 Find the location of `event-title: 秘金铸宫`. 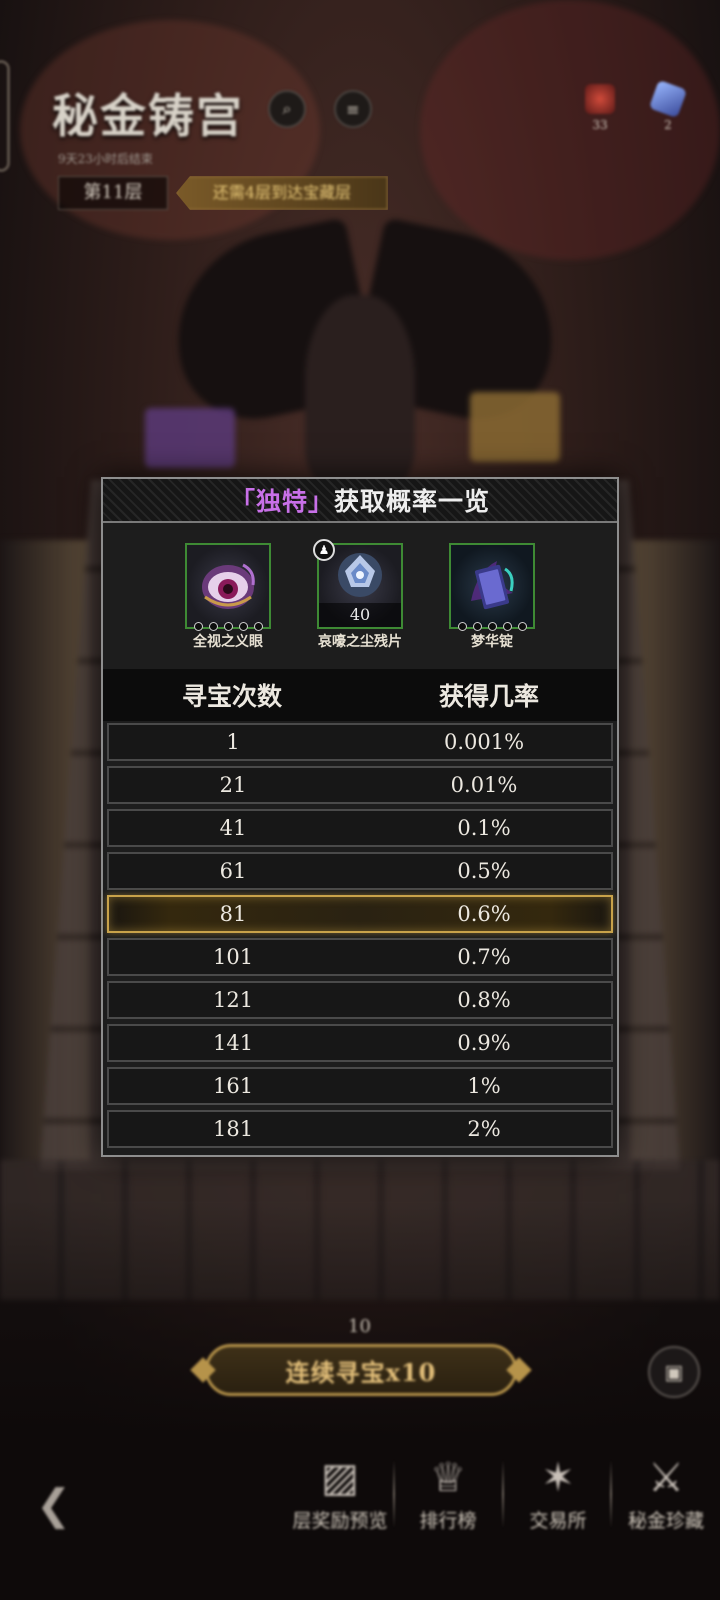

event-title: 秘金铸宫 is located at coordinates (148, 116).